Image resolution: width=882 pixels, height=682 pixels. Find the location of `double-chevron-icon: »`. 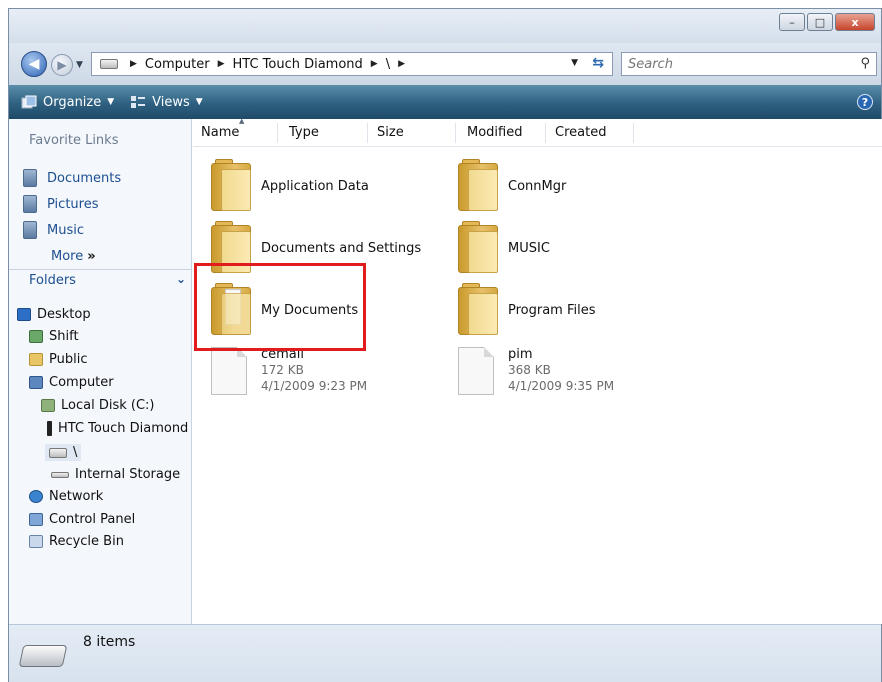

double-chevron-icon: » is located at coordinates (91, 256).